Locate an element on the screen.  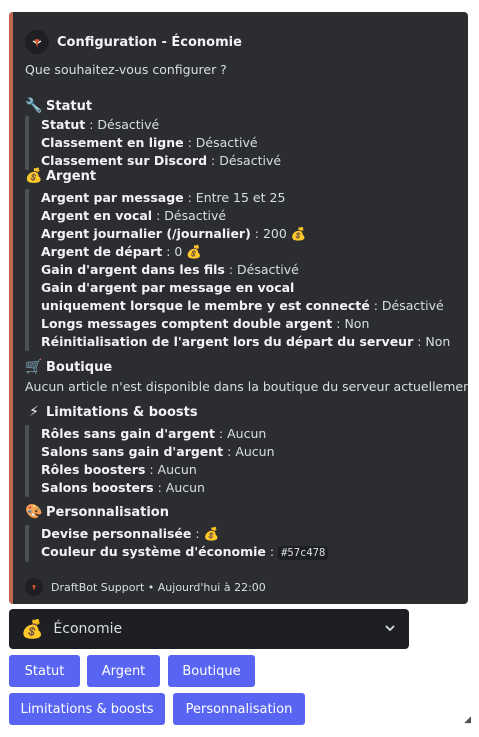
section-title-text: Limitations & boosts is located at coordinates (122, 412).